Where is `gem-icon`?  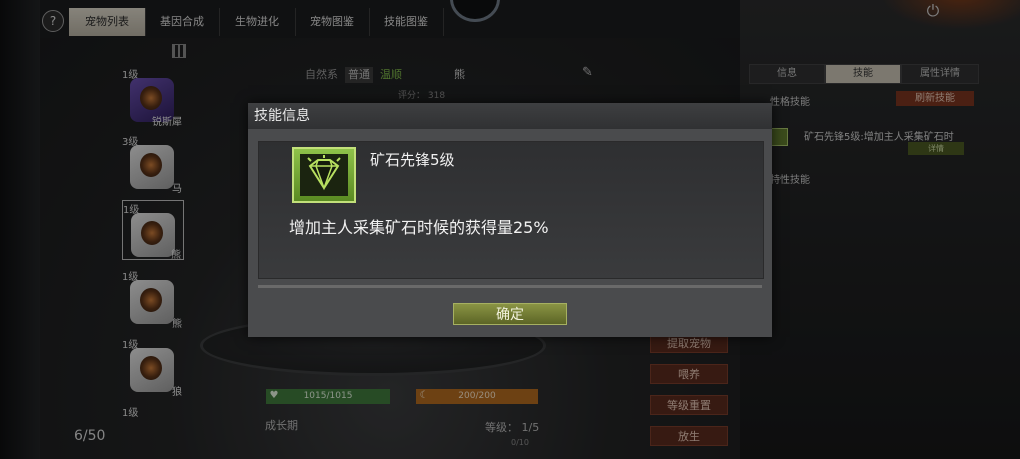 gem-icon is located at coordinates (324, 175).